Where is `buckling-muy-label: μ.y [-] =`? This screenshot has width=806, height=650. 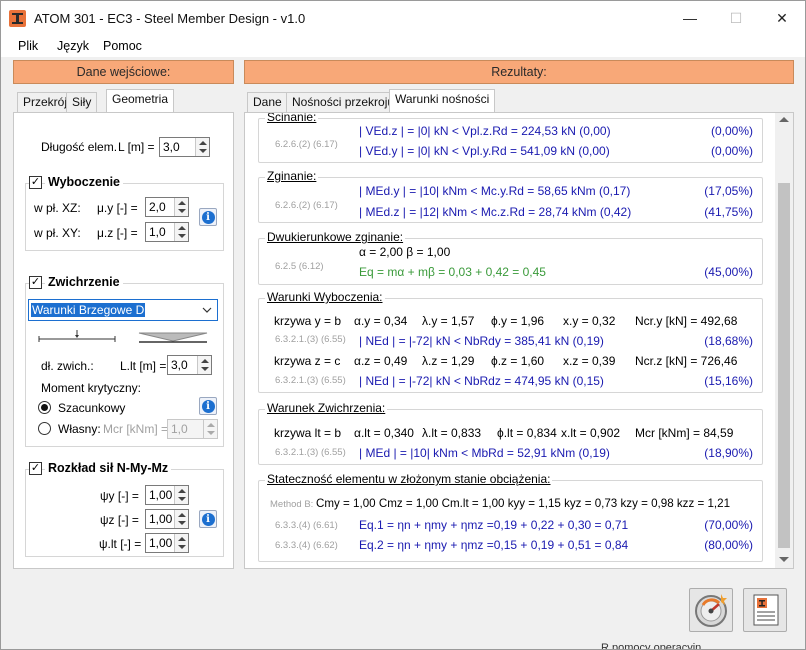
buckling-muy-label: μ.y [-] = is located at coordinates (117, 208).